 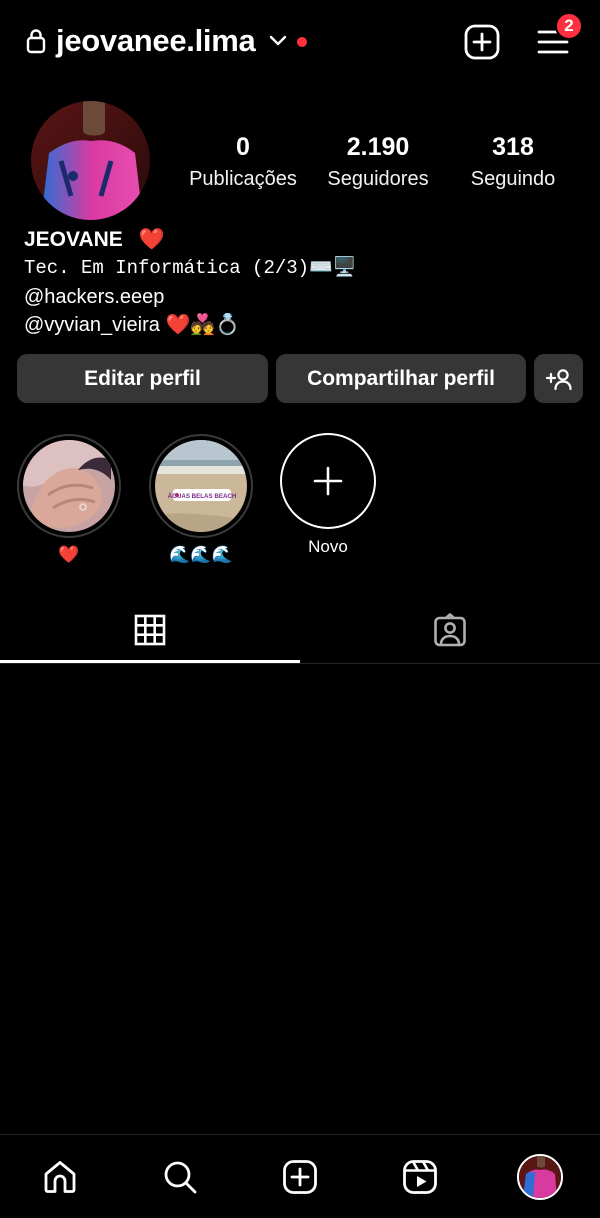 I want to click on display-name: JEOVANE ❤️, so click(x=94, y=239).